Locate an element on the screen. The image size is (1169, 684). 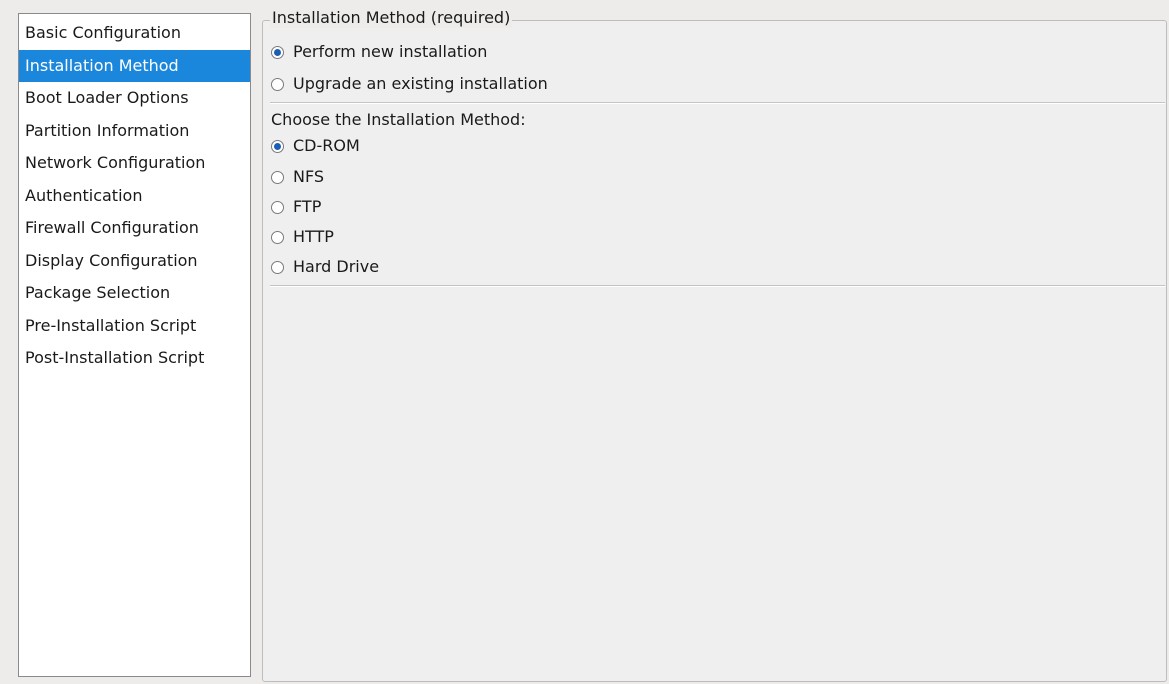
frame-title: Installation Method (required) is located at coordinates (391, 18).